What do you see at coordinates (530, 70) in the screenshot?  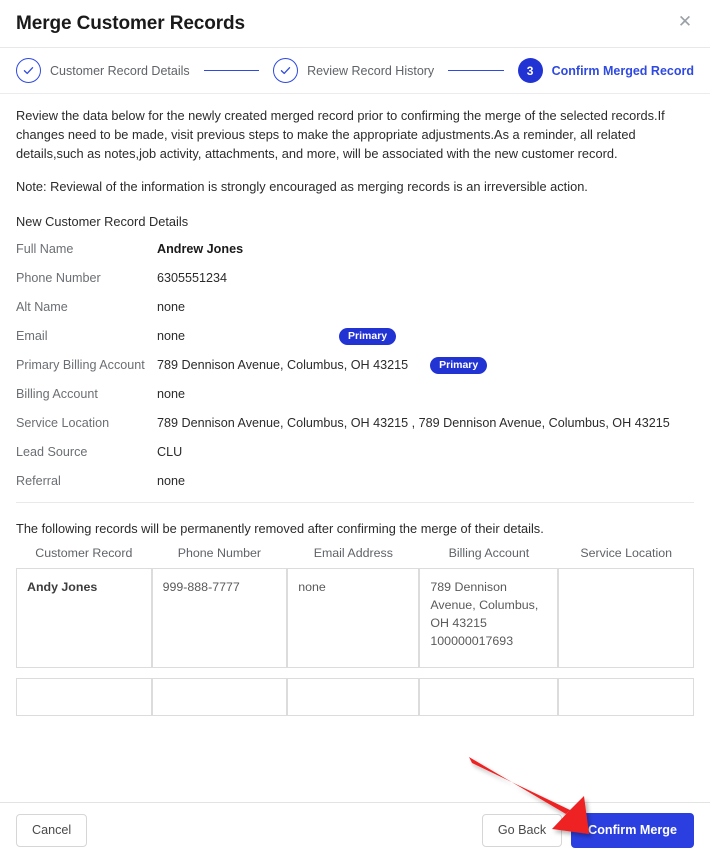 I see `step-number-badge: 3` at bounding box center [530, 70].